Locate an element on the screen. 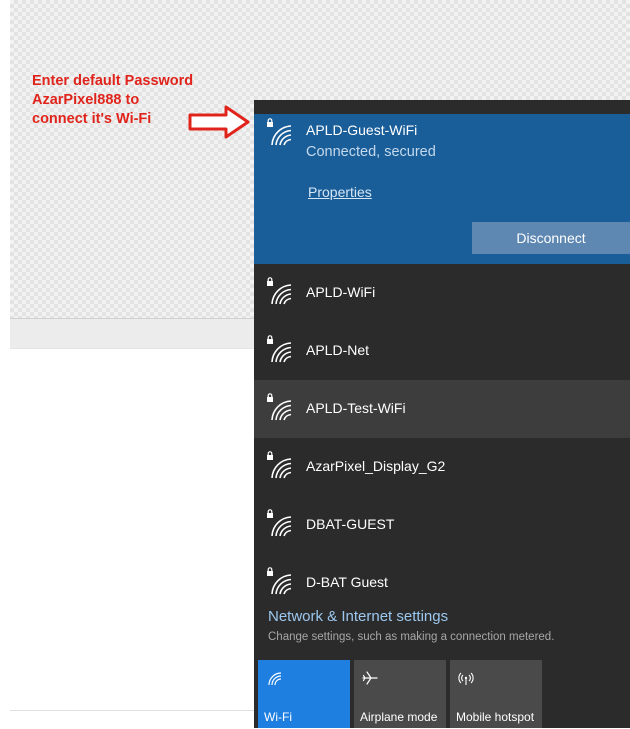 This screenshot has height=729, width=630. airplane-mode-tile: Airplane mode is located at coordinates (400, 694).